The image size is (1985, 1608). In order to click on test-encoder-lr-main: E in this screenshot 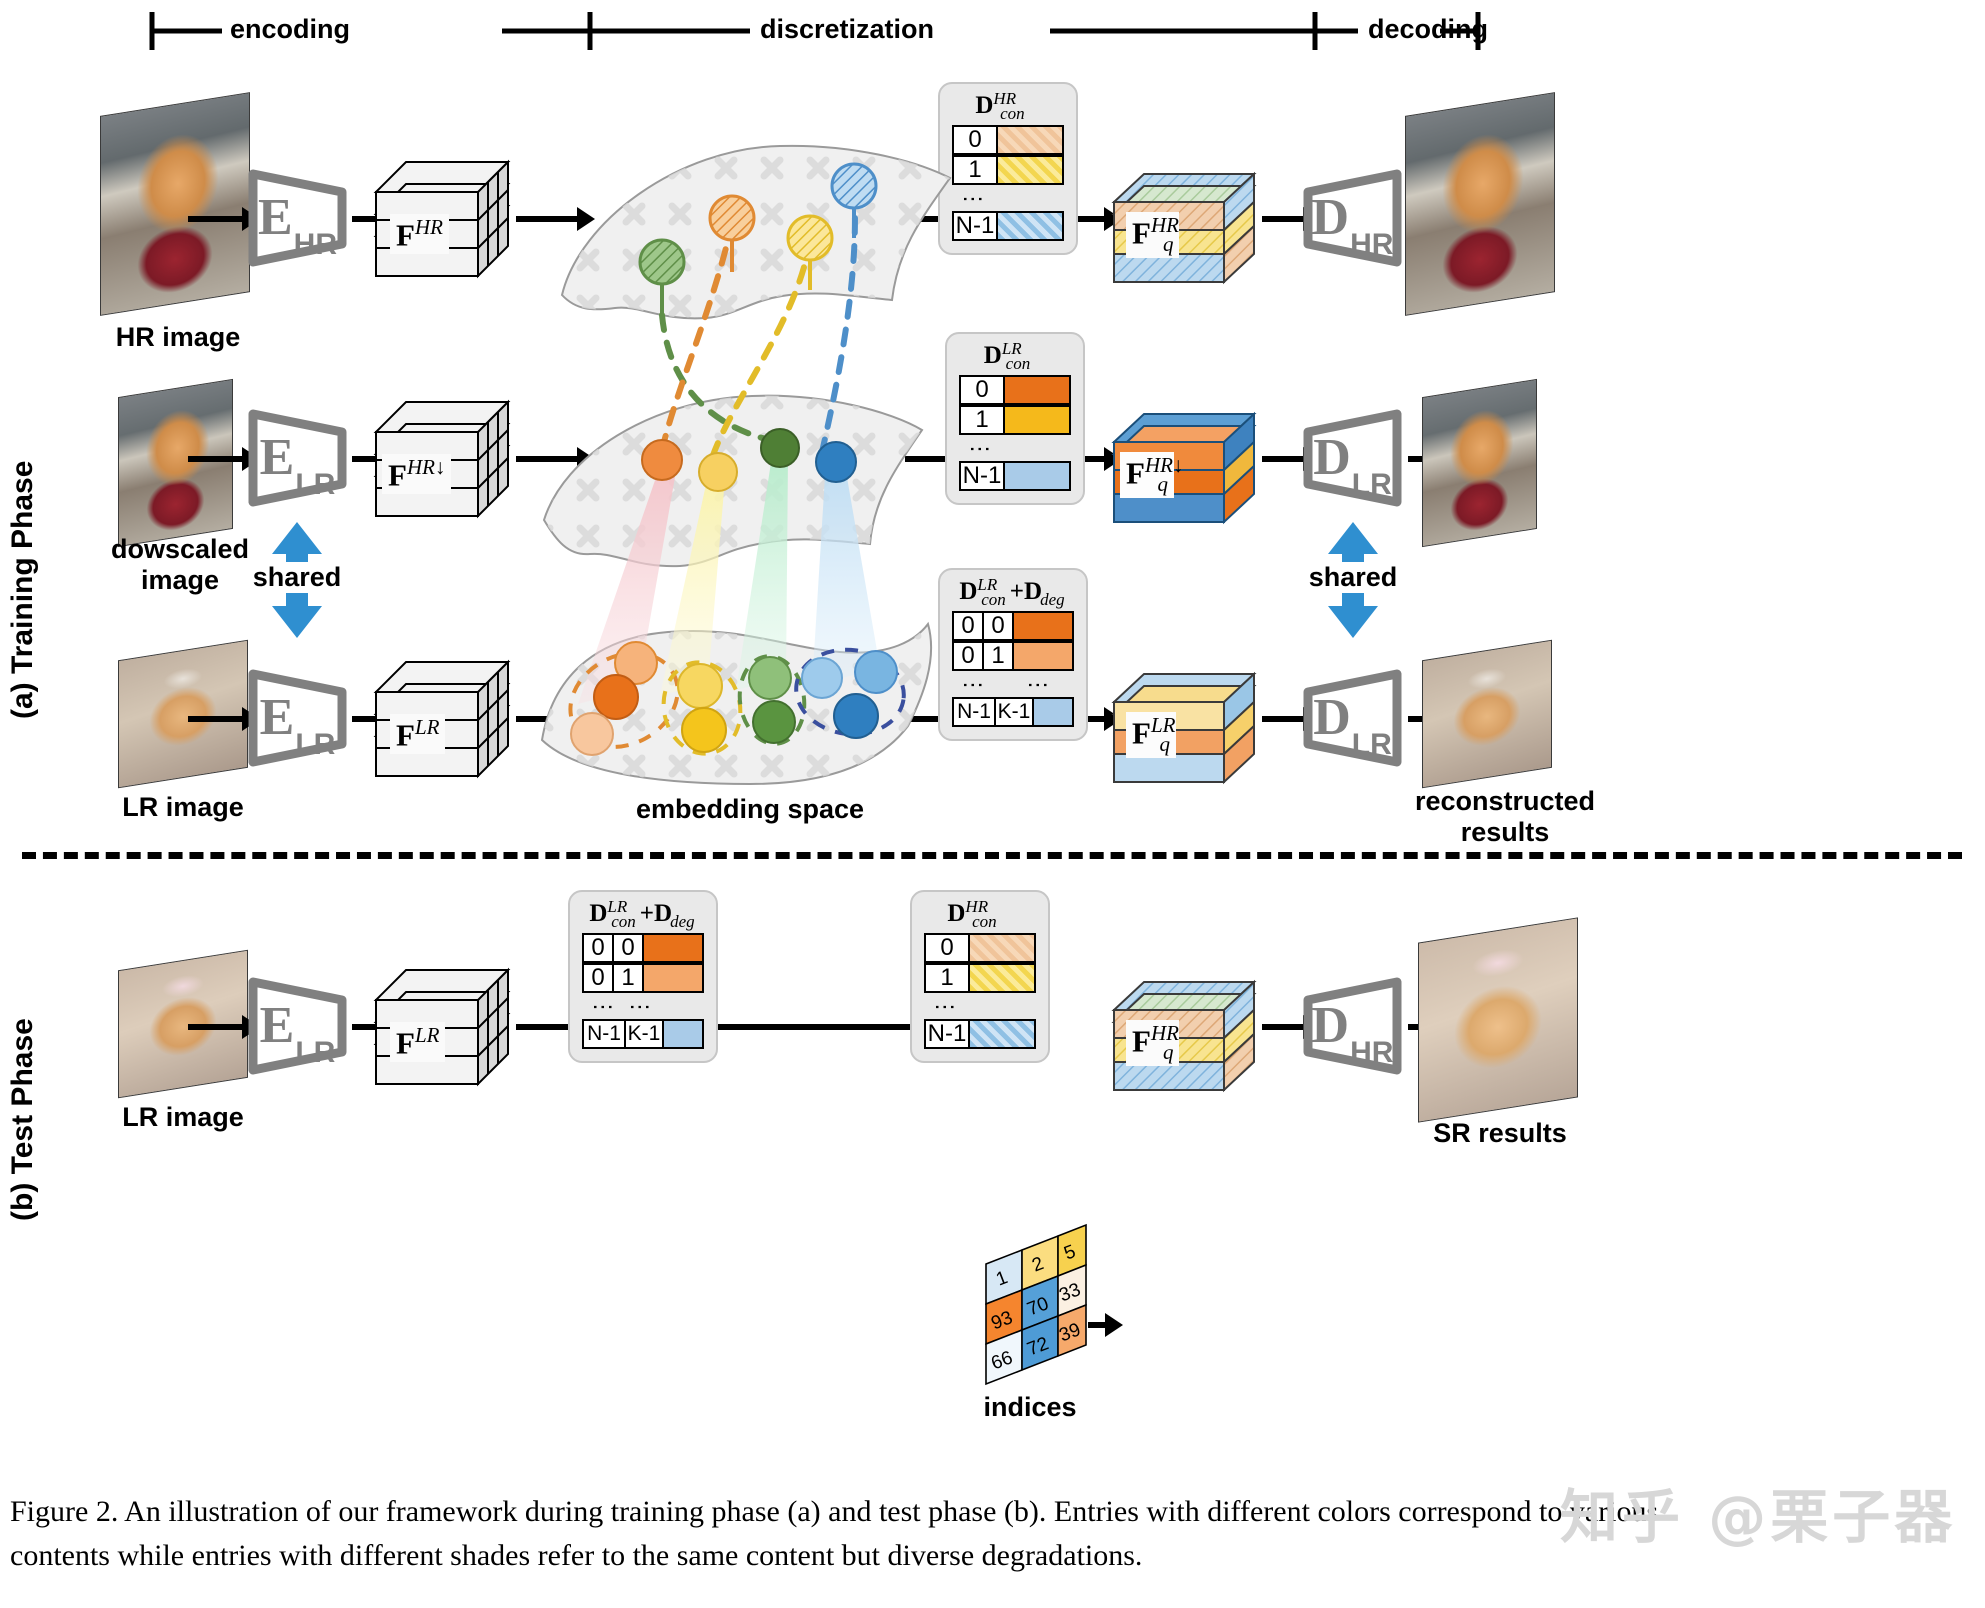, I will do `click(277, 1025)`.